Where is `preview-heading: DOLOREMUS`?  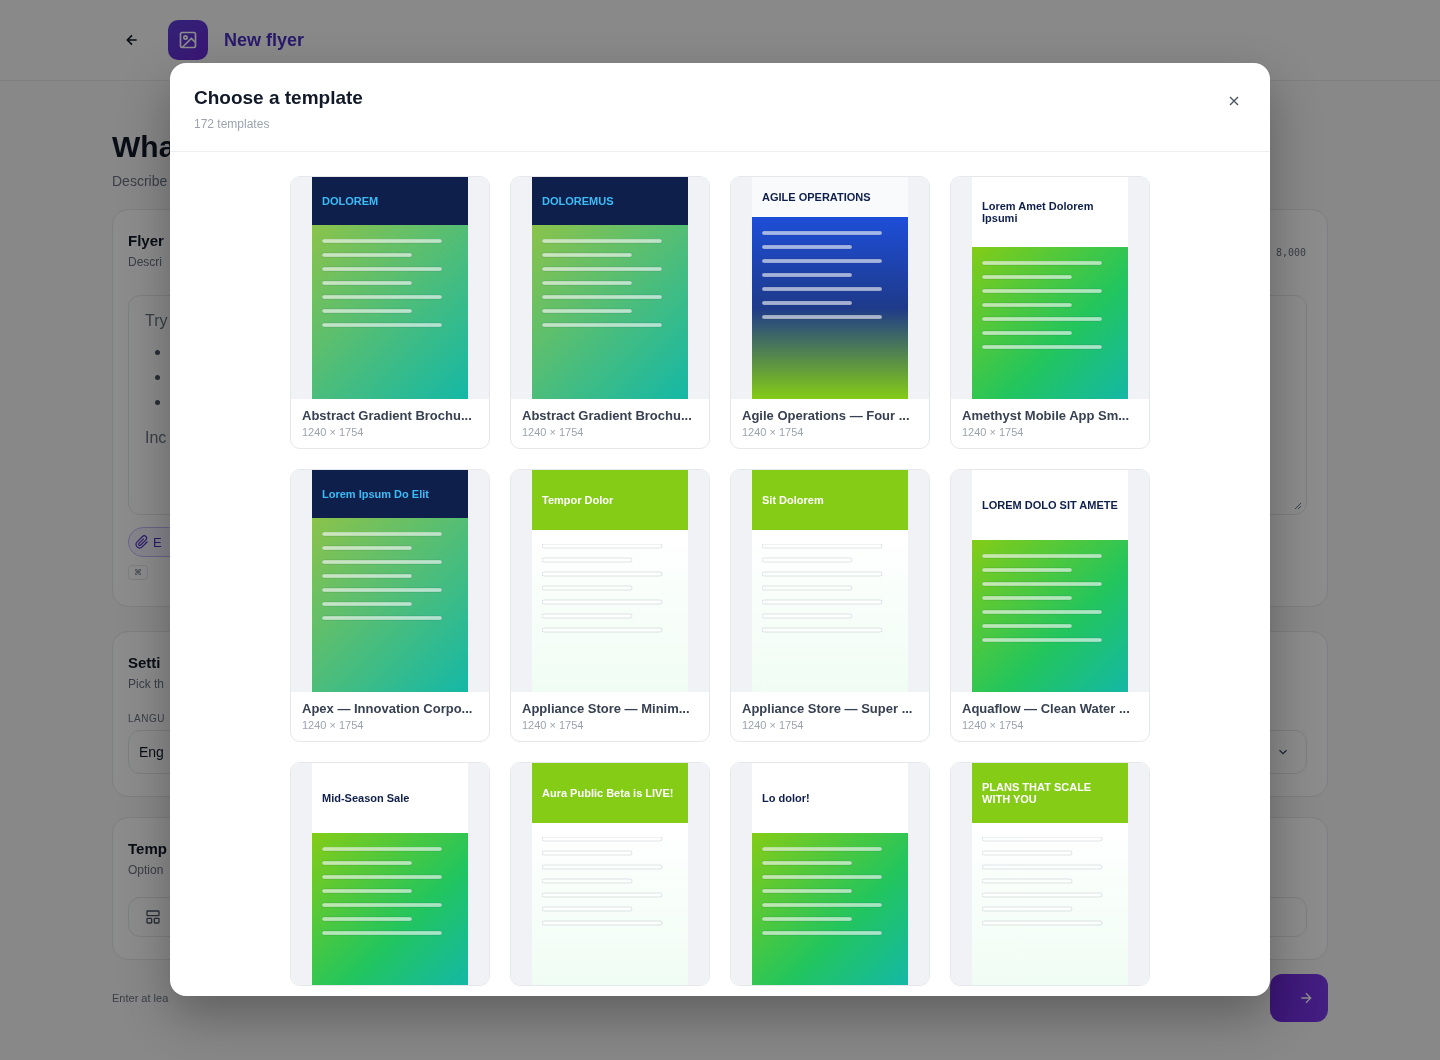
preview-heading: DOLOREMUS is located at coordinates (578, 201).